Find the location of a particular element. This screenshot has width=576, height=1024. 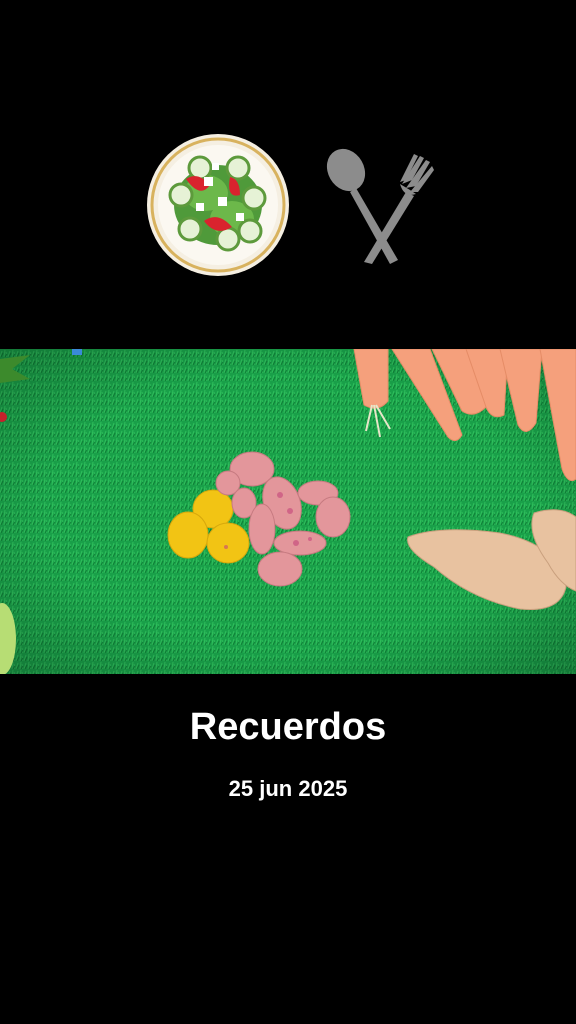

salad-plate-icon is located at coordinates (218, 205).